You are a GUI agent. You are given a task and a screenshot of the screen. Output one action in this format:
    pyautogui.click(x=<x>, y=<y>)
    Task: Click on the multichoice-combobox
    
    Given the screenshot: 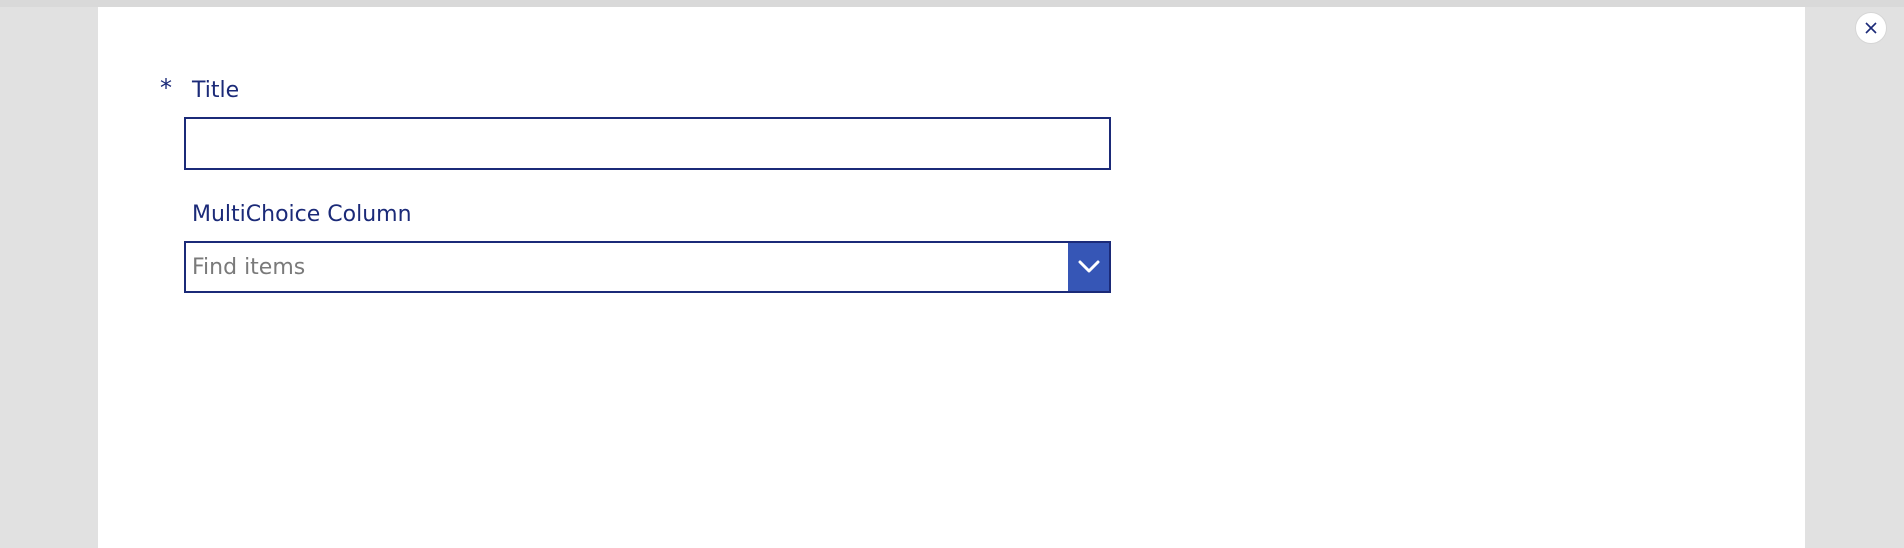 What is the action you would take?
    pyautogui.click(x=647, y=267)
    